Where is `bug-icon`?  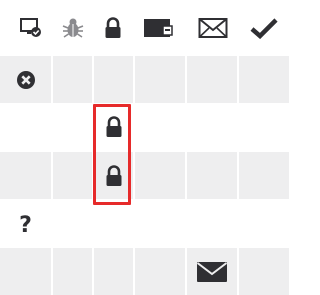 bug-icon is located at coordinates (73, 28).